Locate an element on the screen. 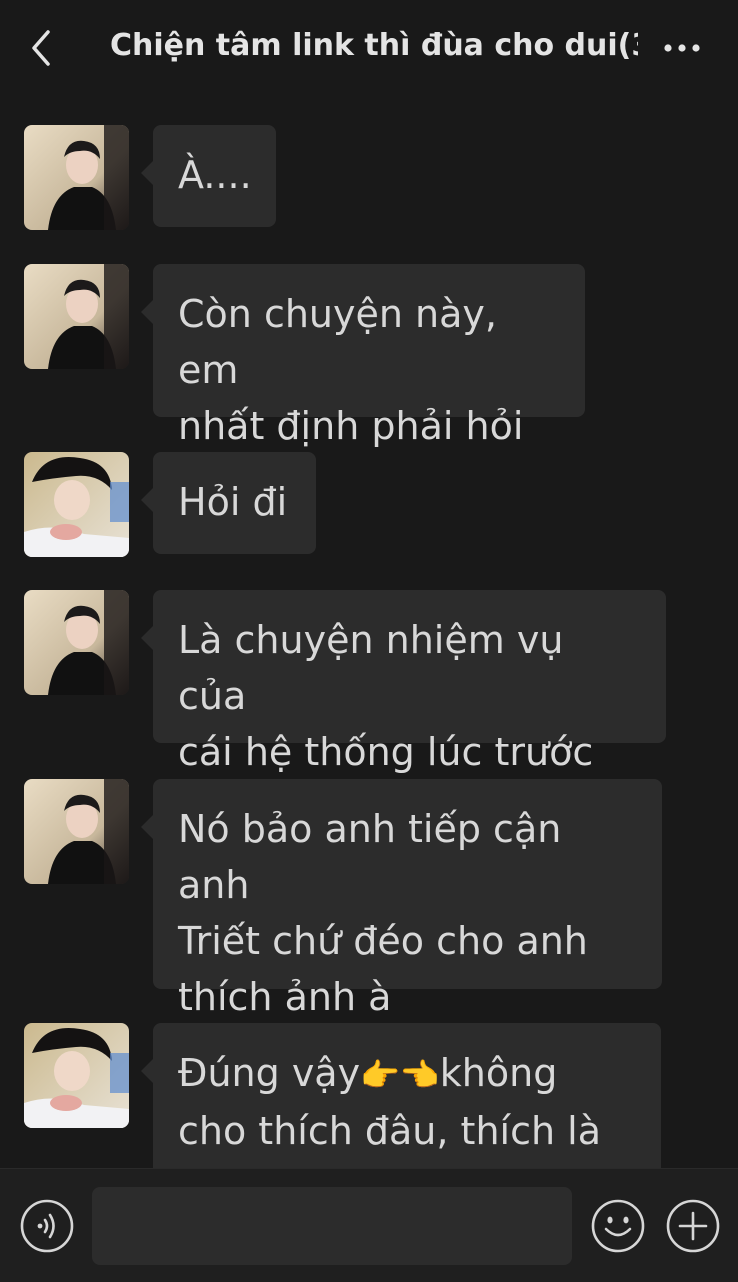  more-dots-icon is located at coordinates (682, 48).